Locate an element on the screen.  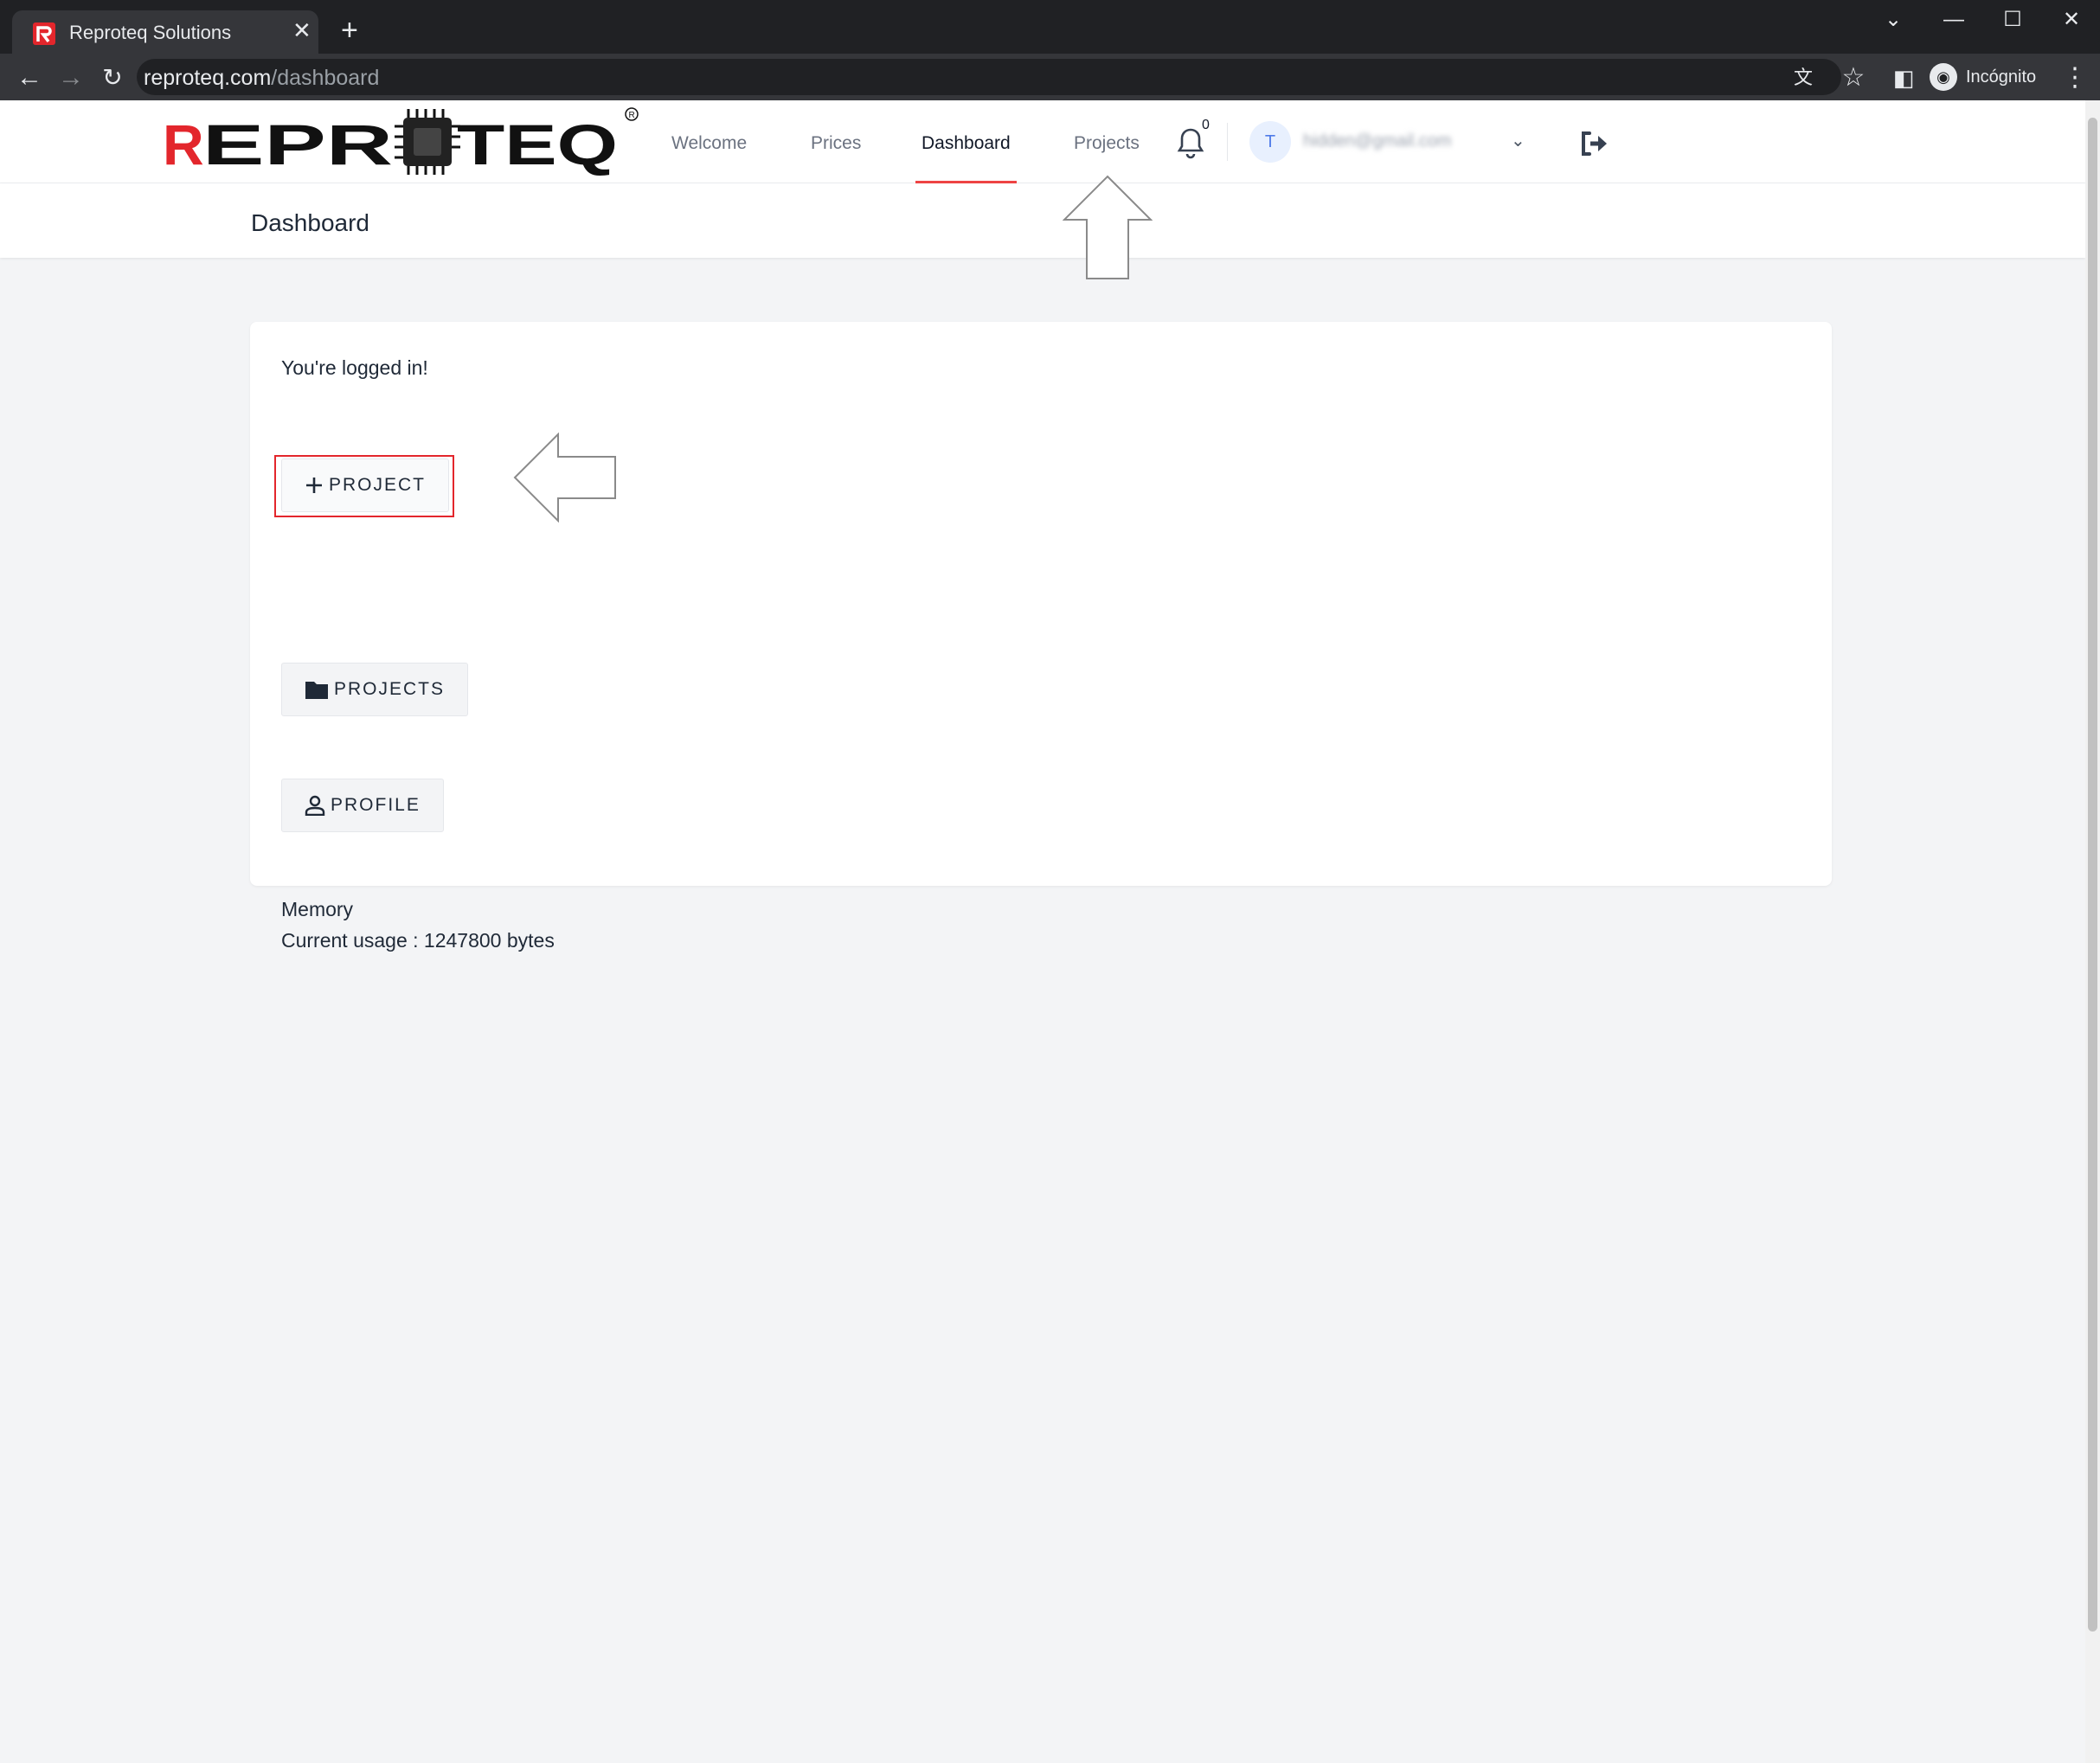
plus-icon is located at coordinates (314, 485).